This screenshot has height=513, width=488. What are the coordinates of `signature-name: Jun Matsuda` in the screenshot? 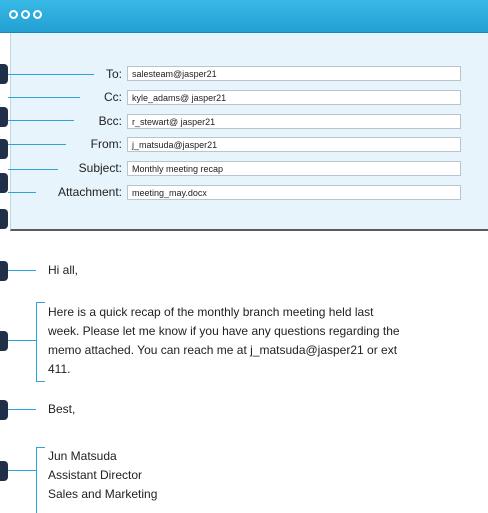 It's located at (82, 456).